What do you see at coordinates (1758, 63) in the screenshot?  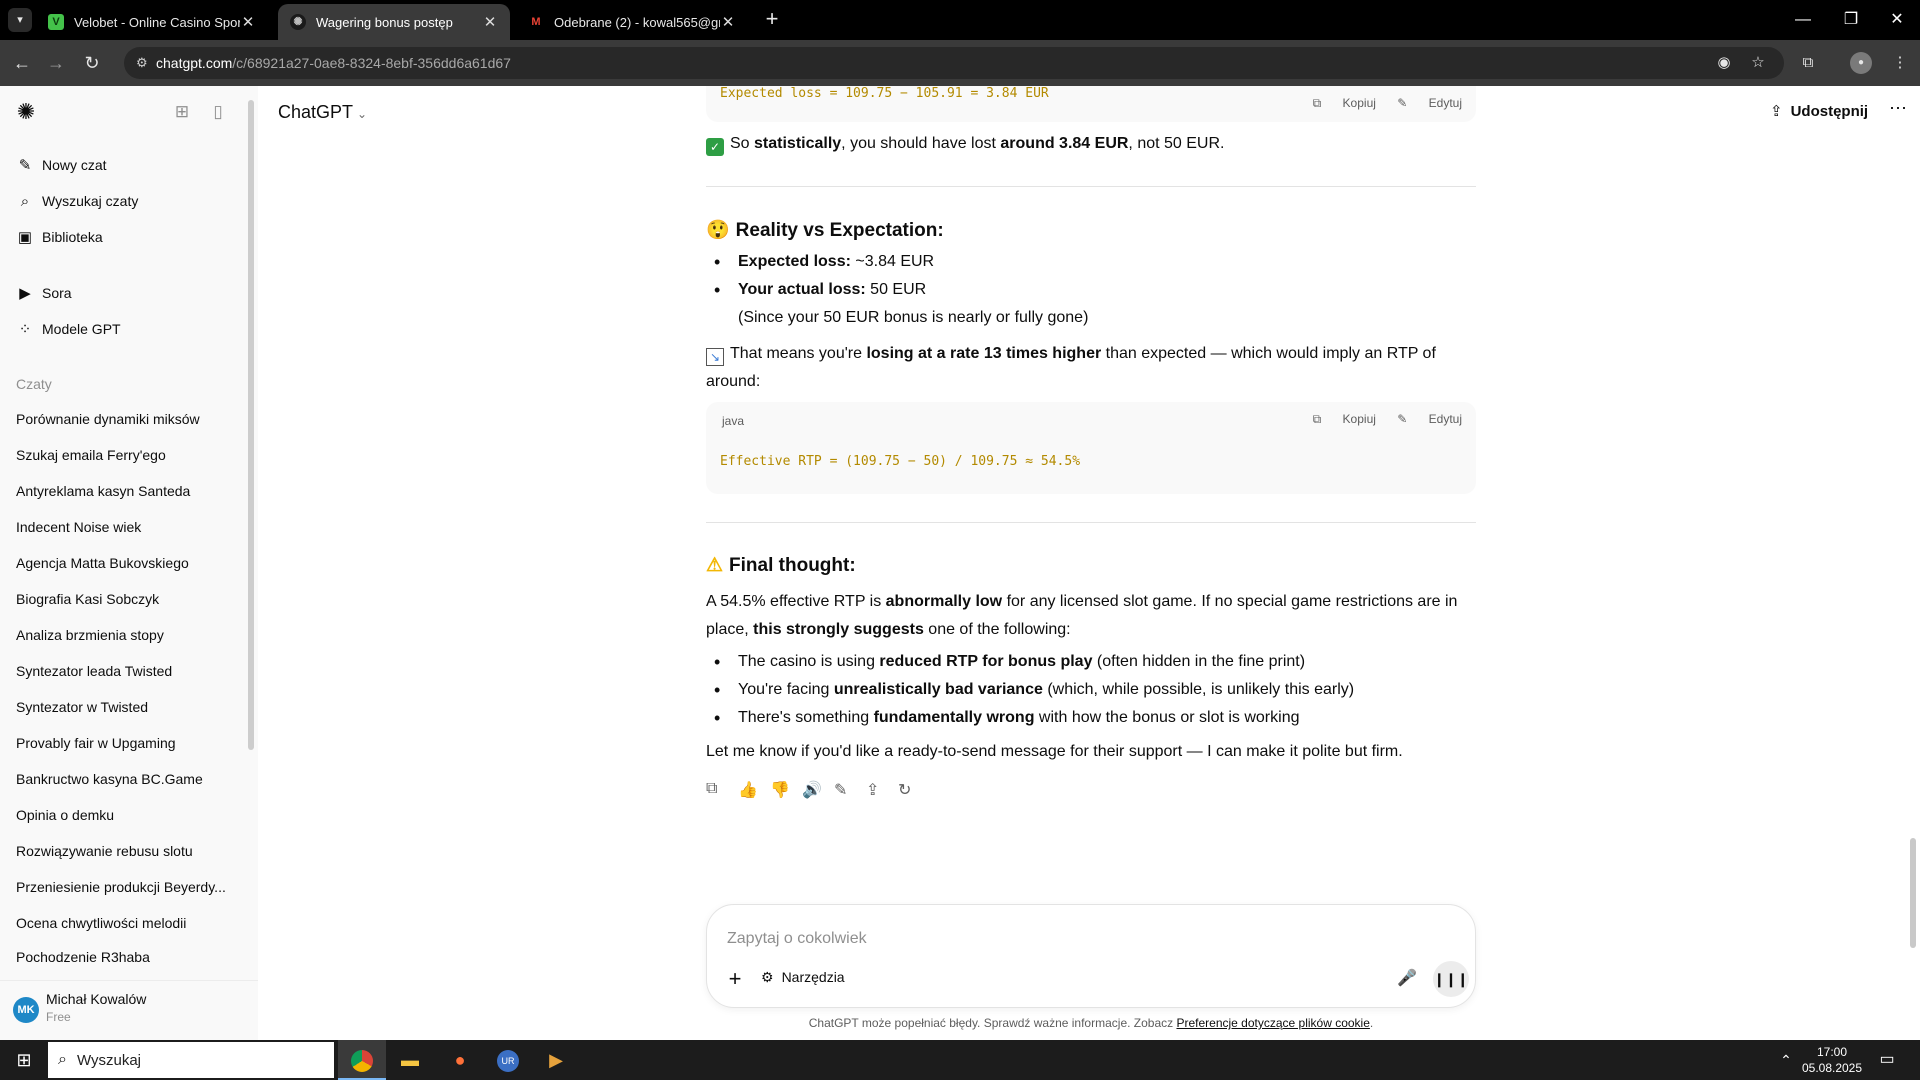 I see `bookmark-star-icon: ☆` at bounding box center [1758, 63].